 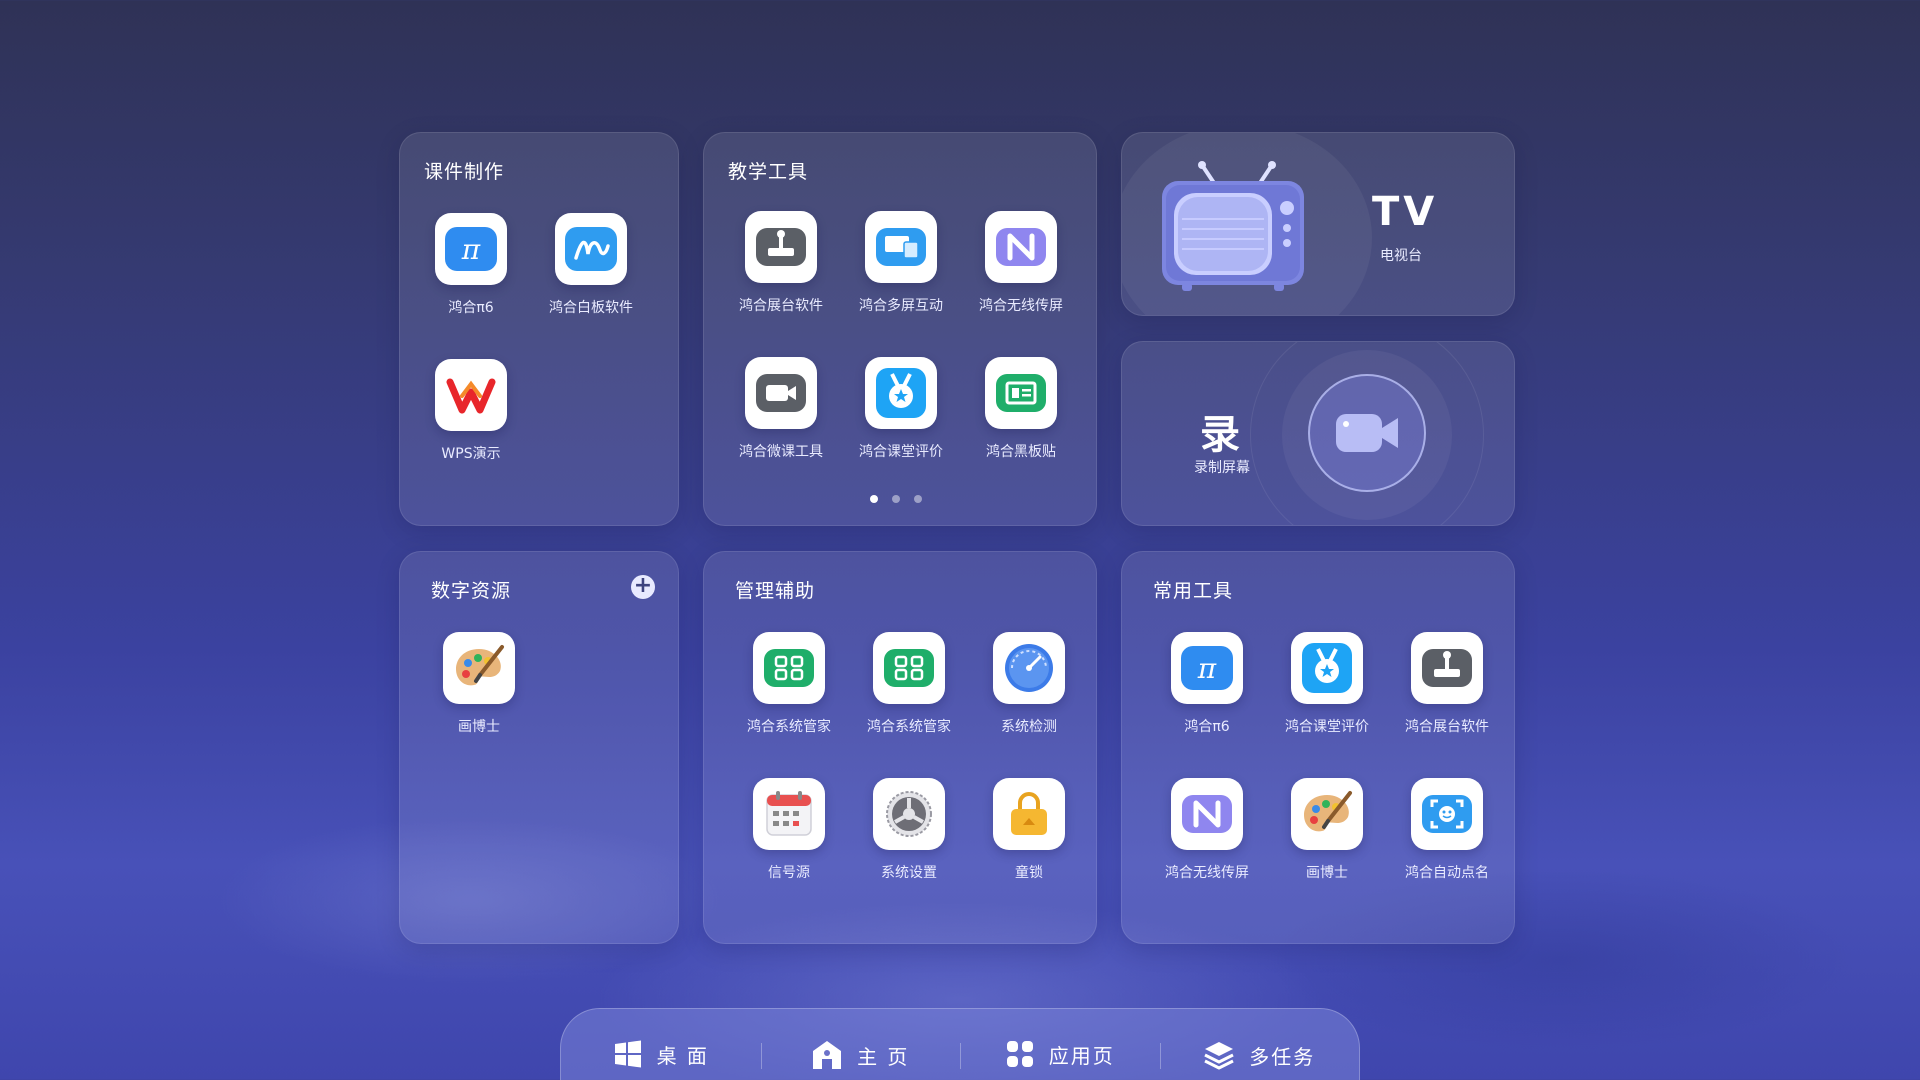 What do you see at coordinates (1019, 1054) in the screenshot?
I see `apps-grid-icon` at bounding box center [1019, 1054].